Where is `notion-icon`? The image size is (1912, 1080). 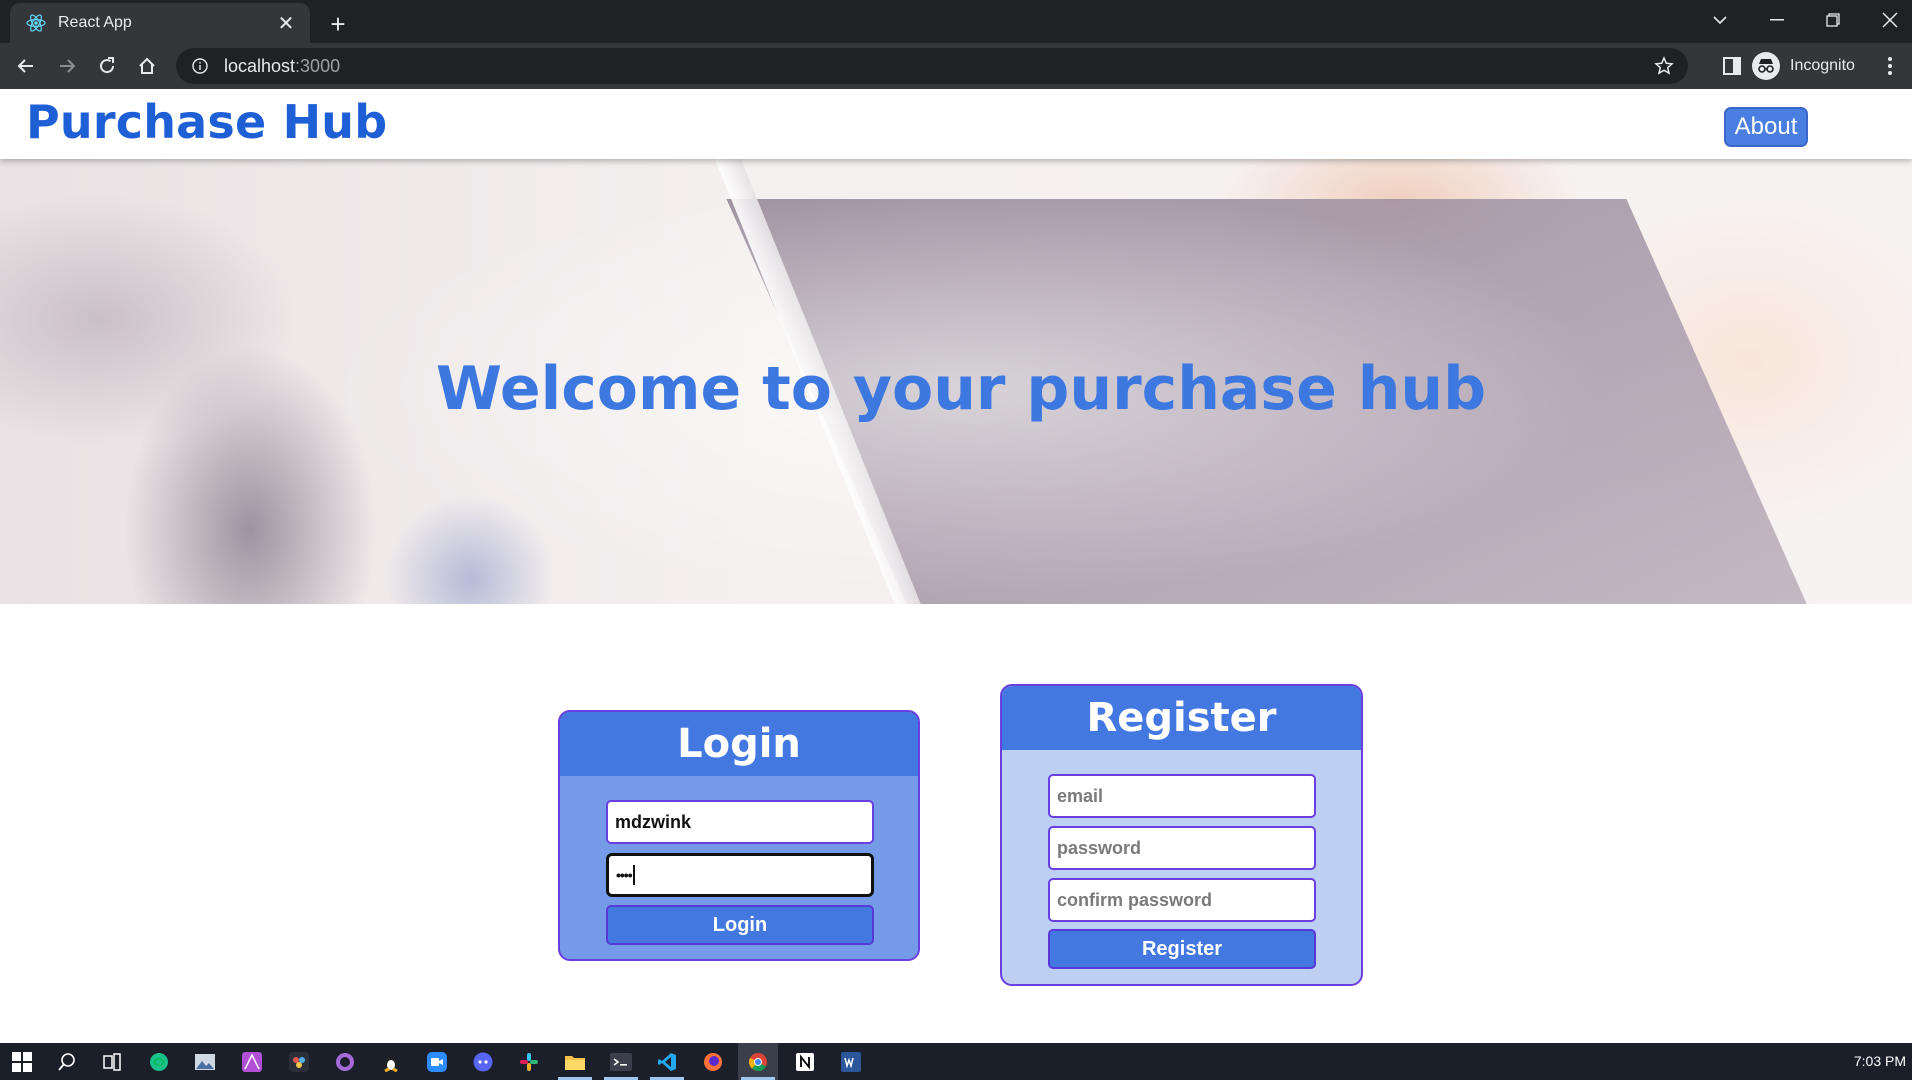
notion-icon is located at coordinates (805, 1062).